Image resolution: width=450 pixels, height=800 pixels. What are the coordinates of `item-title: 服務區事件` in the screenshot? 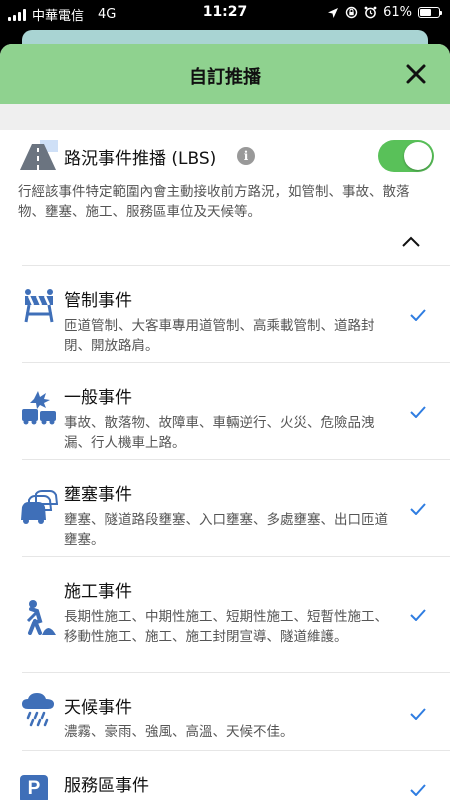 It's located at (106, 786).